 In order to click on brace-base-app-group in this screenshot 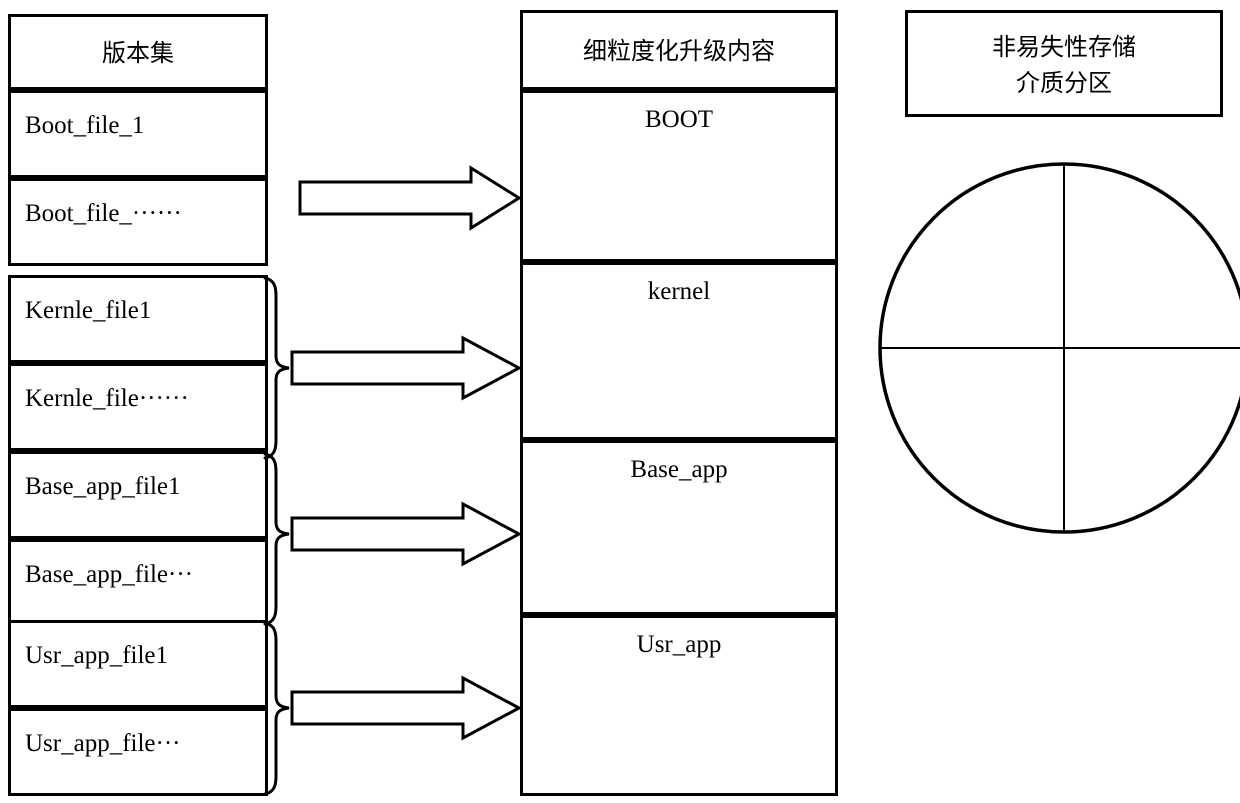, I will do `click(276, 539)`.